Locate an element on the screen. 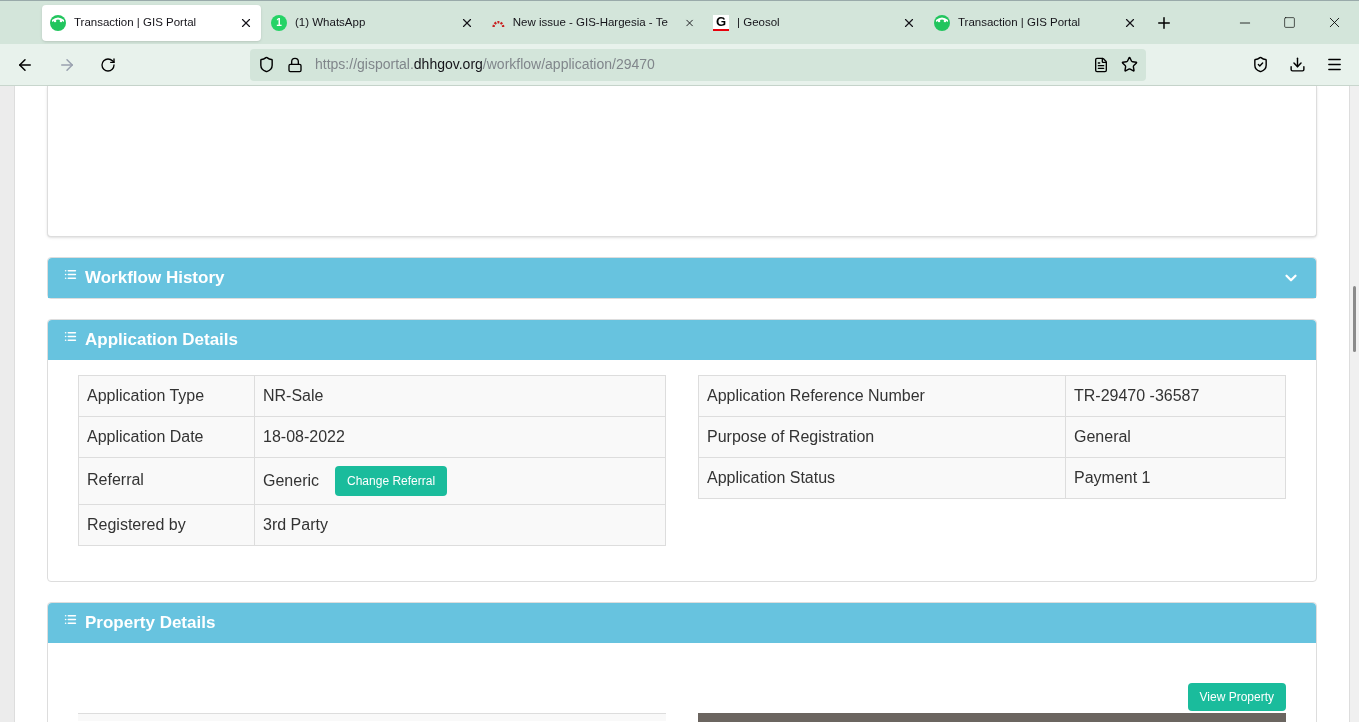  tab-title: | Geosol is located at coordinates (758, 22).